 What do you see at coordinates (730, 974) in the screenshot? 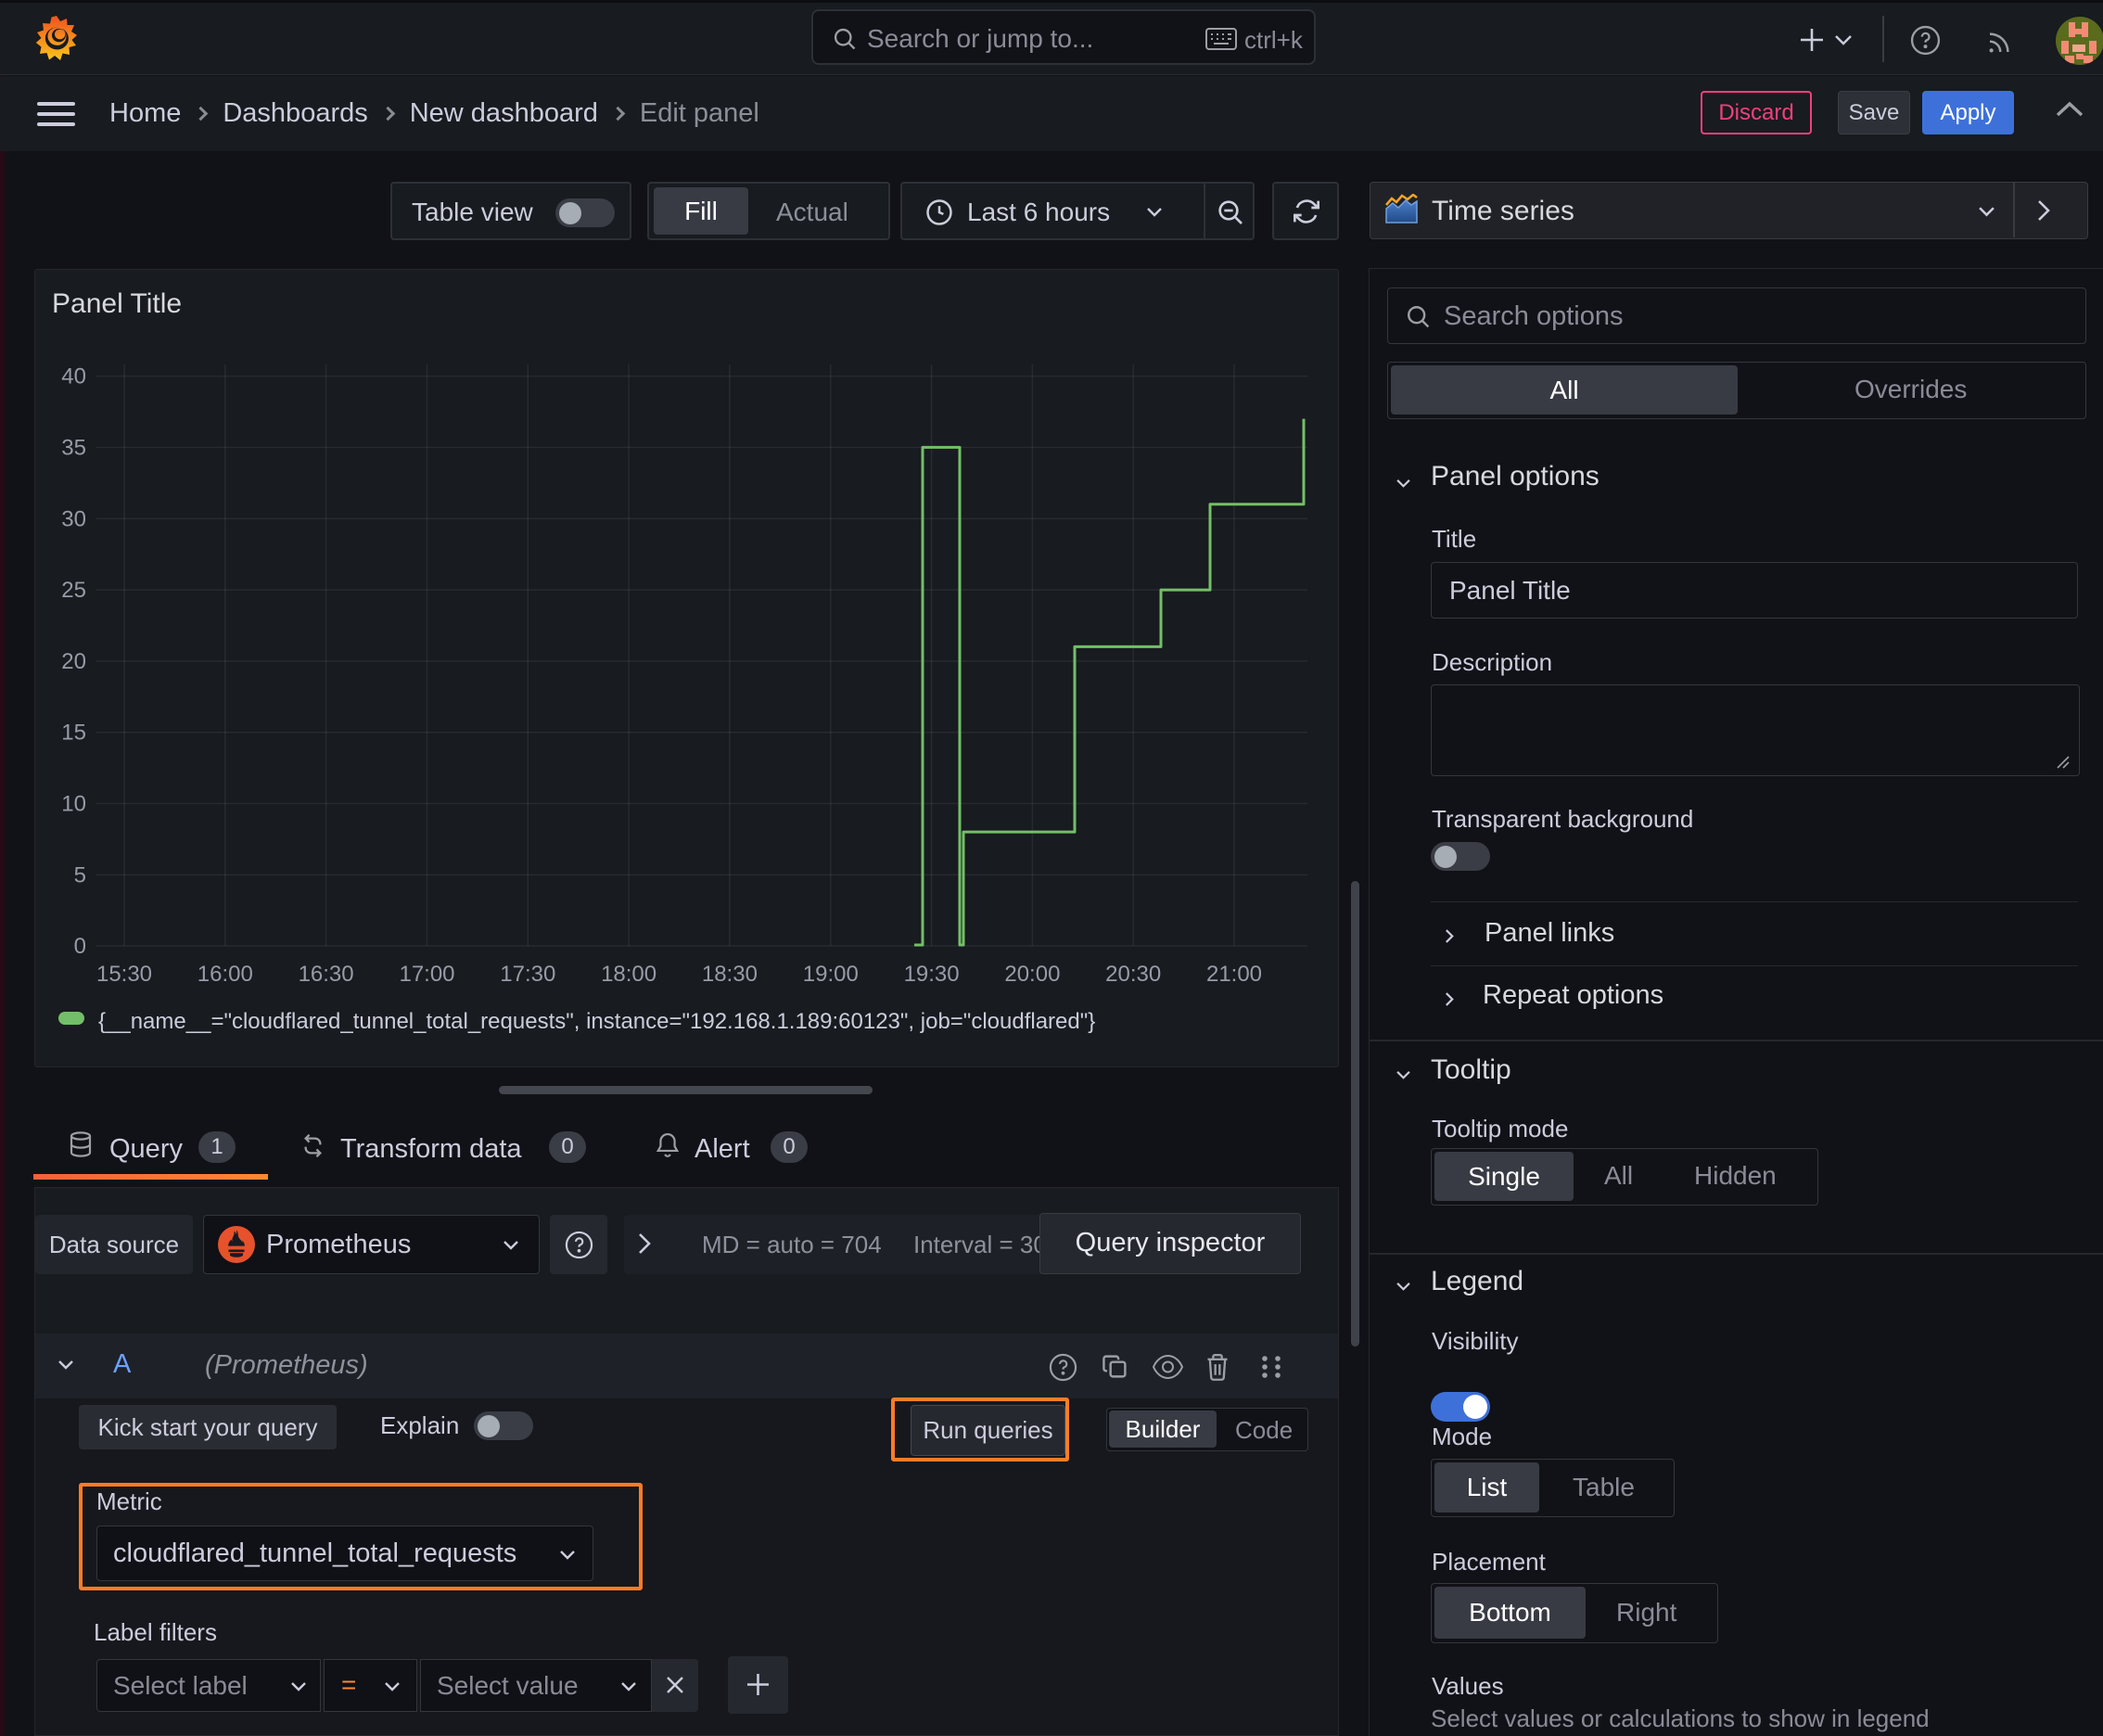
I see `svg-text: 18:30` at bounding box center [730, 974].